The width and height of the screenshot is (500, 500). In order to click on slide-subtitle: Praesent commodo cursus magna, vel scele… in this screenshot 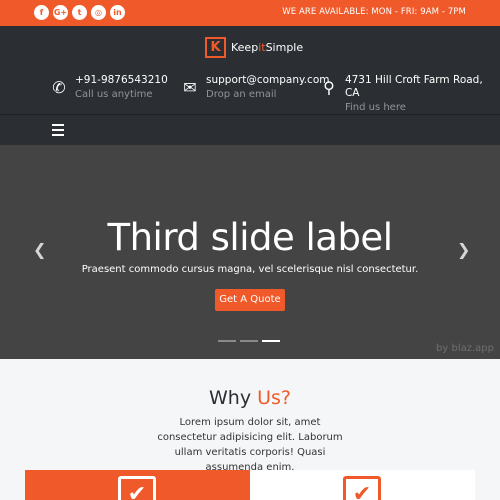, I will do `click(250, 269)`.